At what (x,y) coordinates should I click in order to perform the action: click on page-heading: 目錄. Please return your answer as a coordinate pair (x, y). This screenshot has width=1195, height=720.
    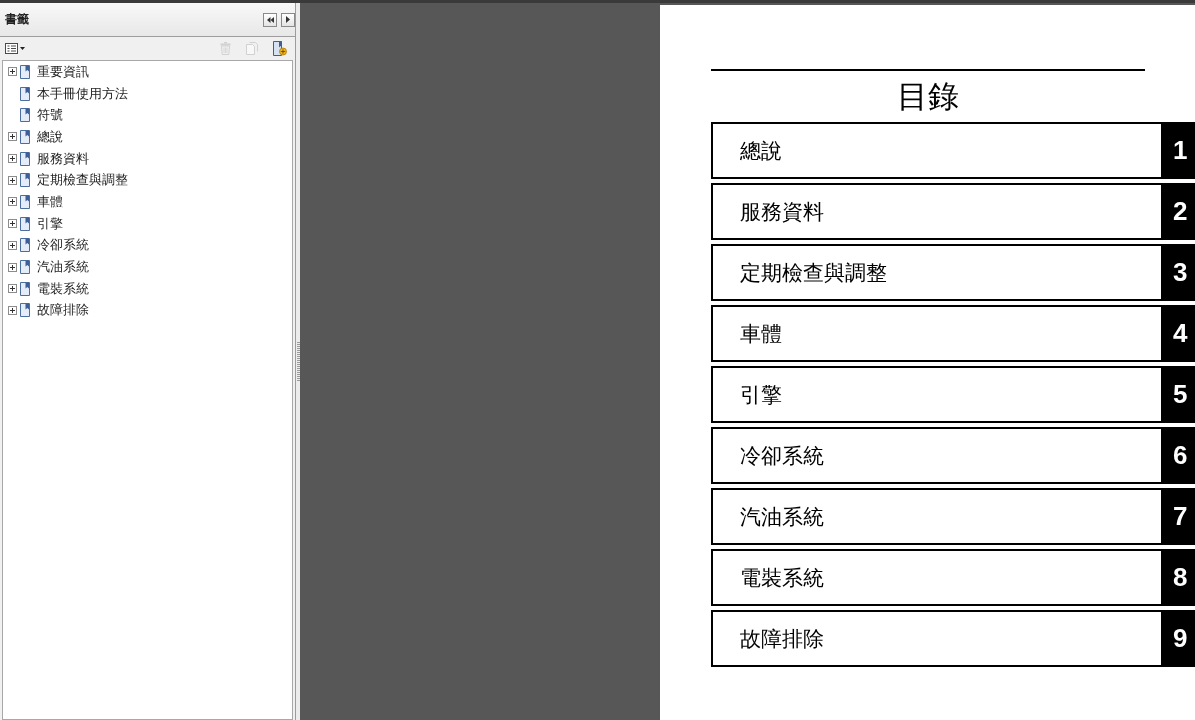
    Looking at the image, I should click on (928, 96).